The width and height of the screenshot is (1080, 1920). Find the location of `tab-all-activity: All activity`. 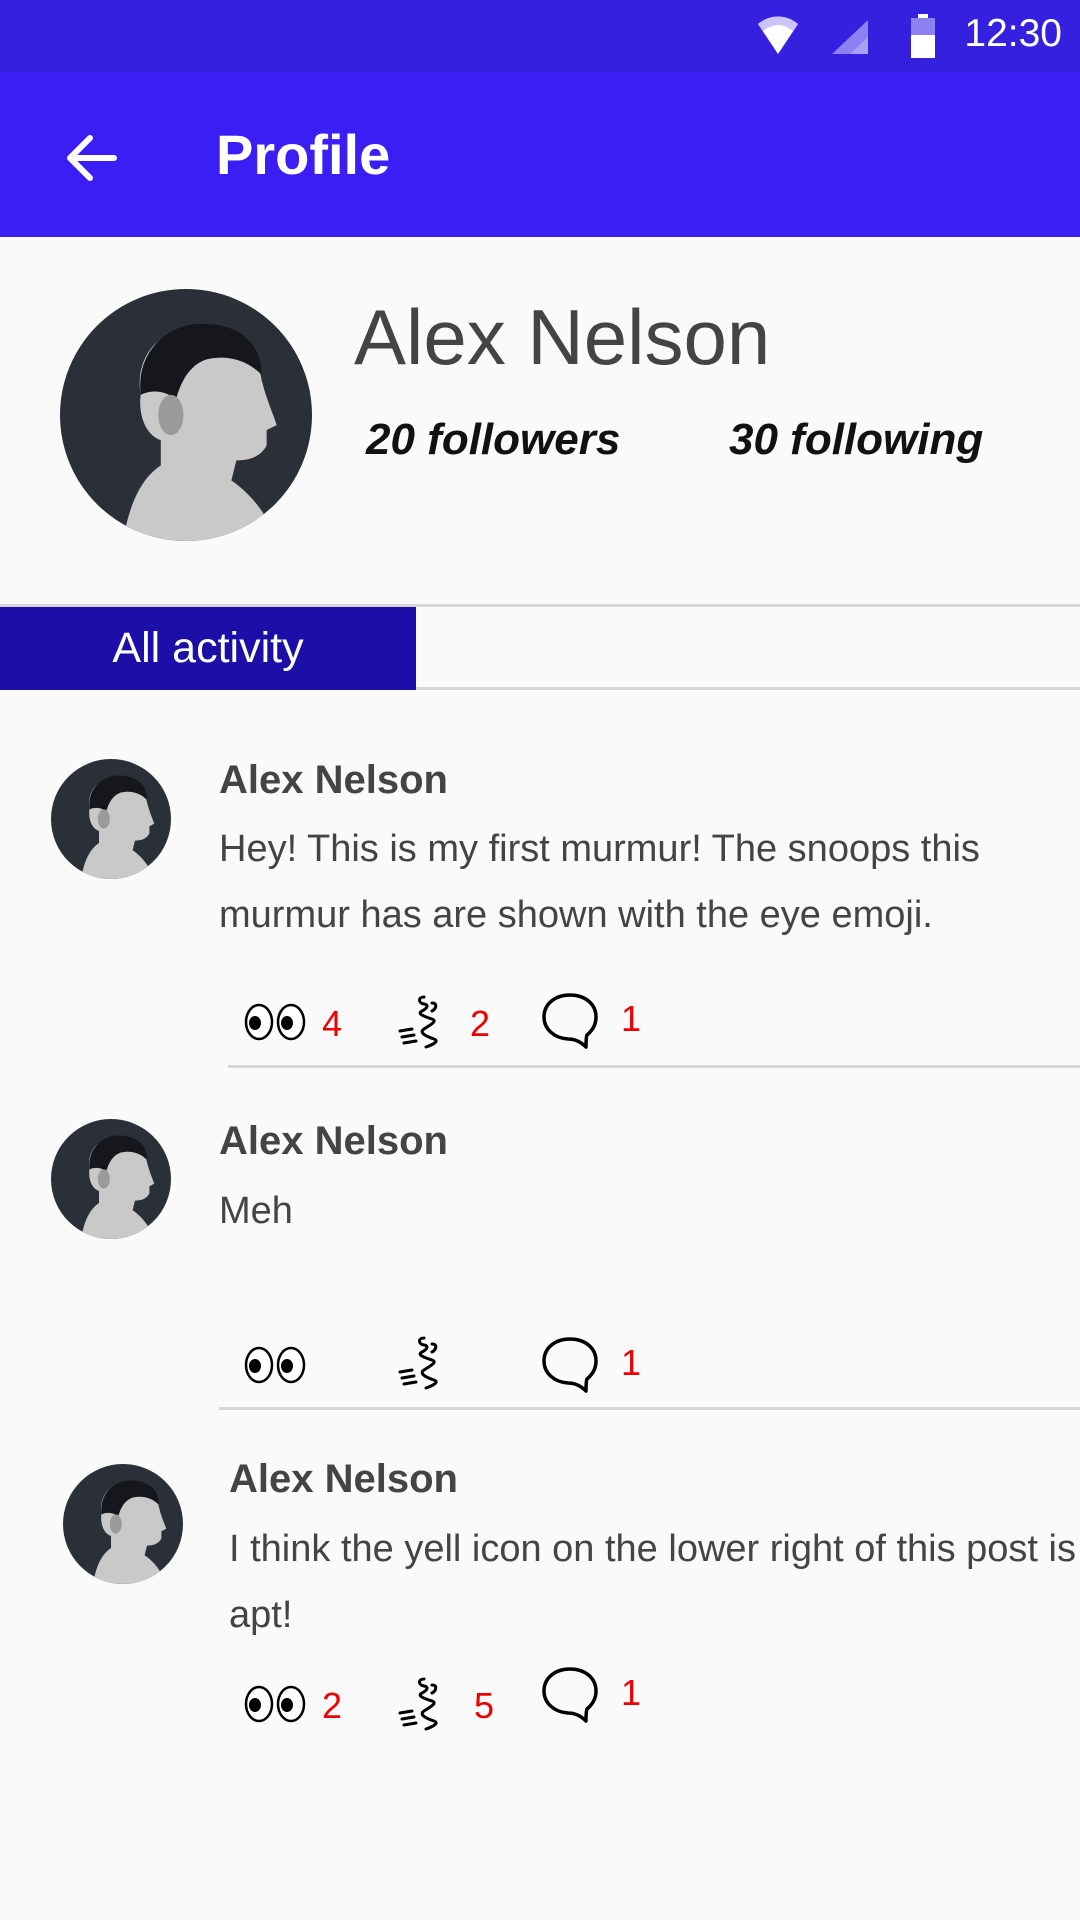

tab-all-activity: All activity is located at coordinates (208, 648).